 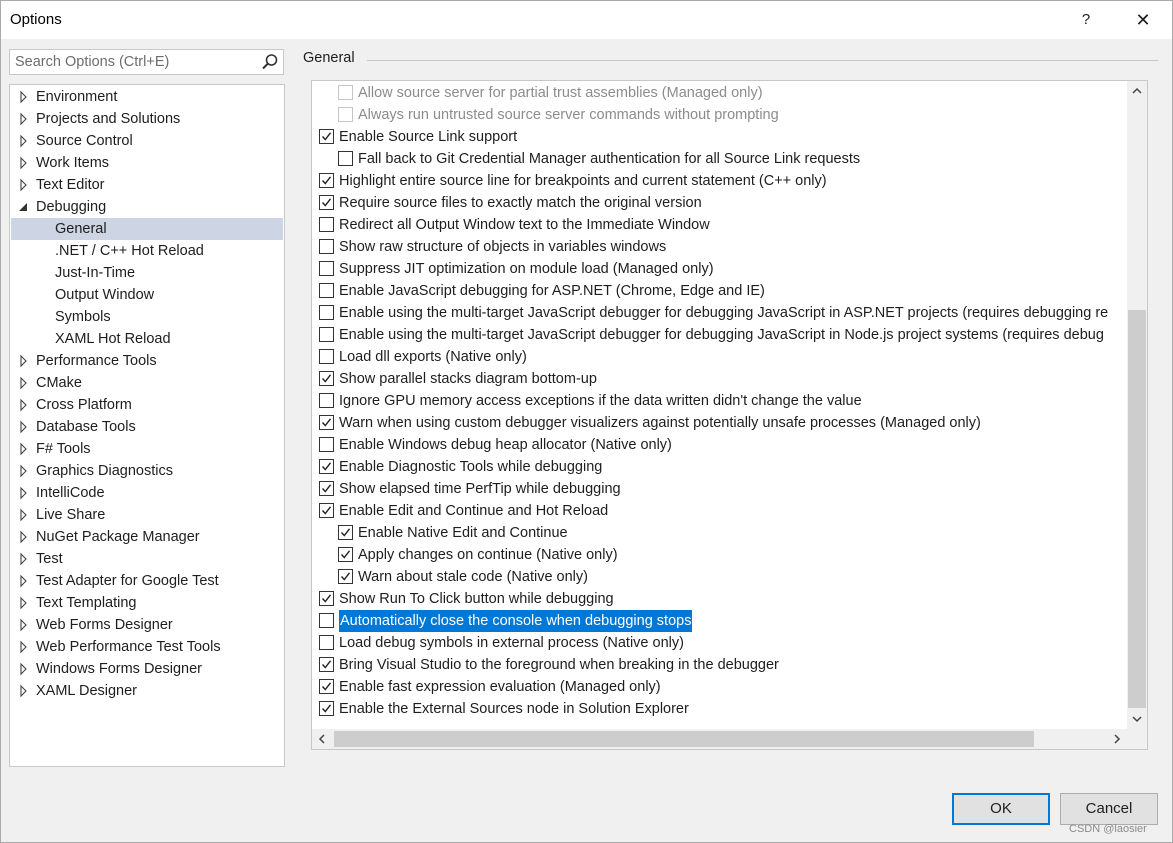 I want to click on tree-item: XAML Designer, so click(x=147, y=691).